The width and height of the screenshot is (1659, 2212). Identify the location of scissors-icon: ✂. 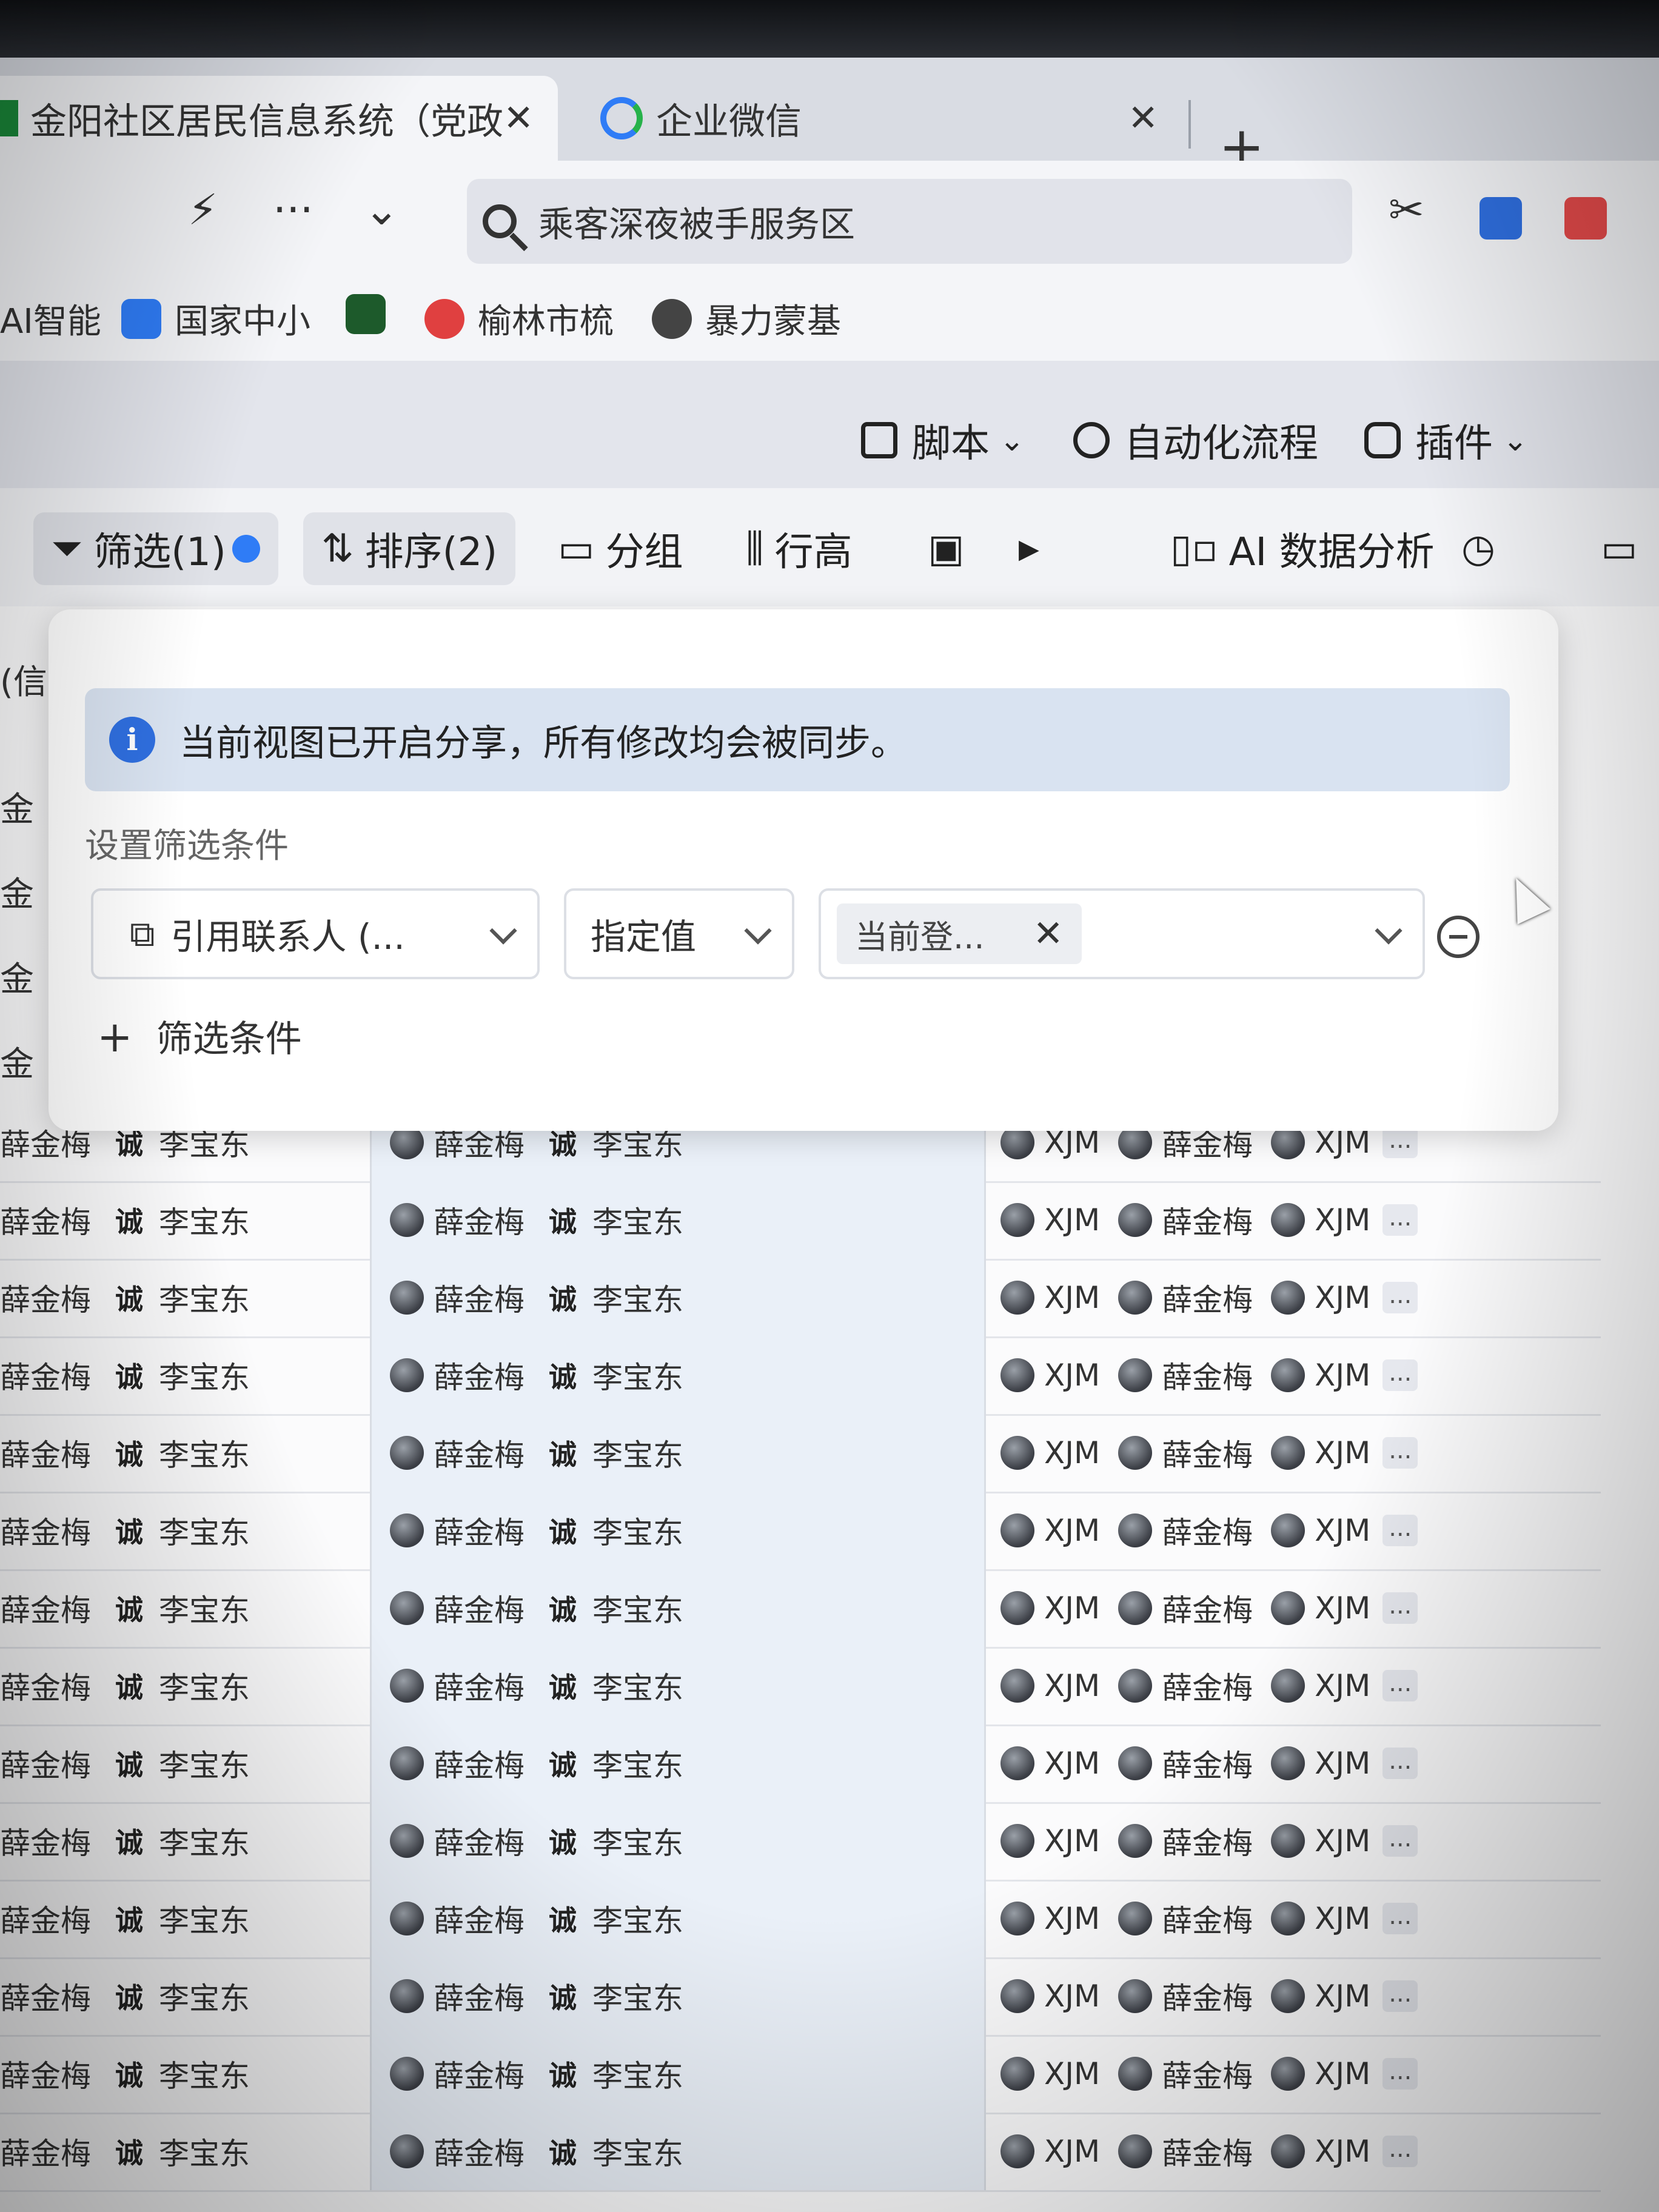
(1406, 210).